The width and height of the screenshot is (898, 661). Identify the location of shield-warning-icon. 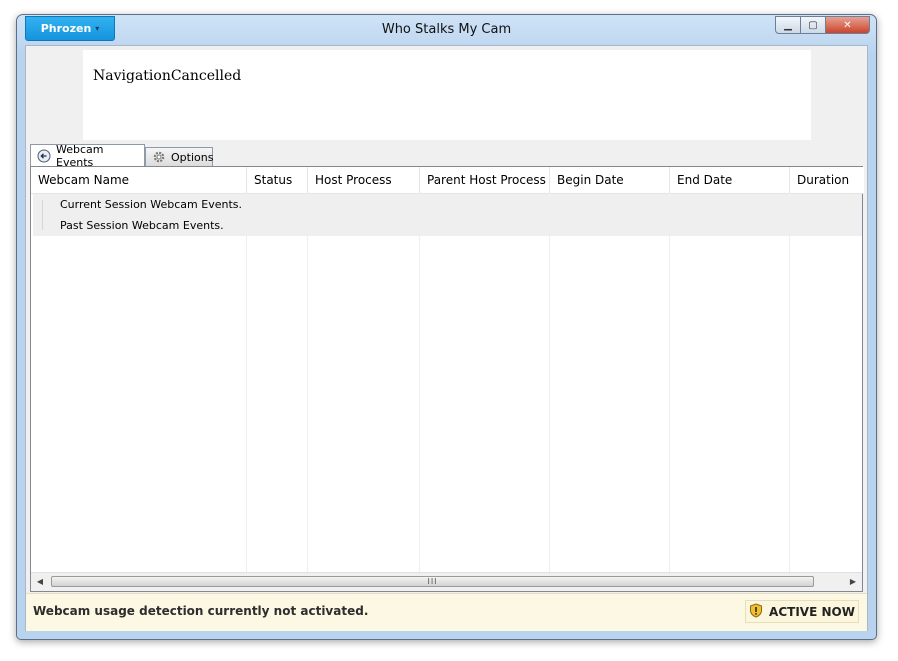
(756, 611).